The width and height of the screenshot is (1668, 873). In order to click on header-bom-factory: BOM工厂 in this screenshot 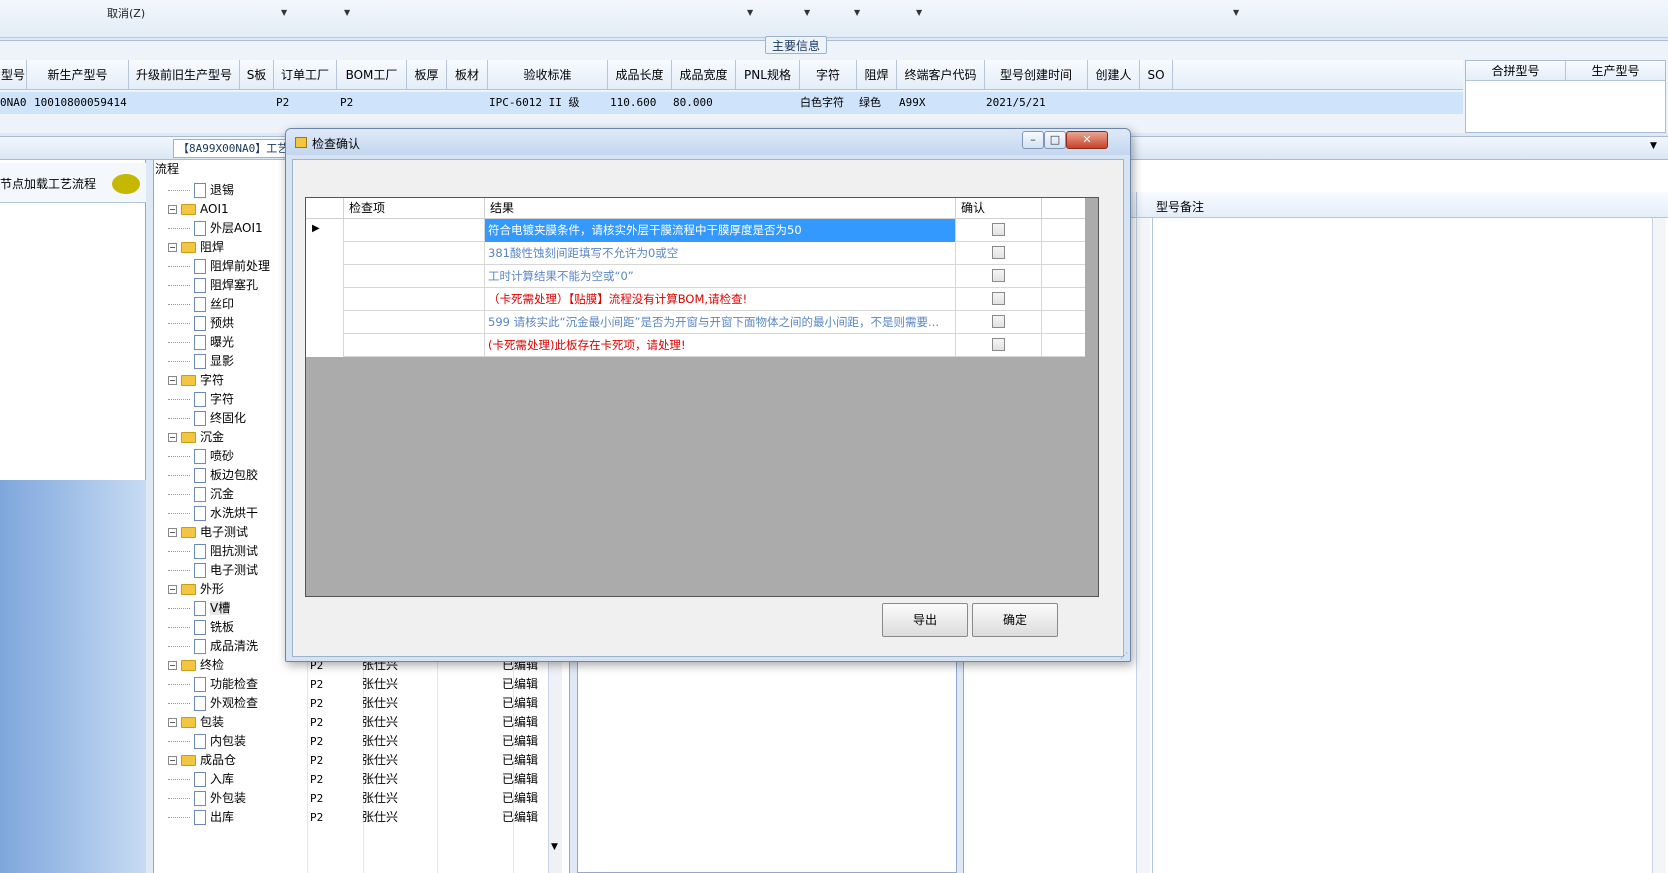, I will do `click(372, 75)`.